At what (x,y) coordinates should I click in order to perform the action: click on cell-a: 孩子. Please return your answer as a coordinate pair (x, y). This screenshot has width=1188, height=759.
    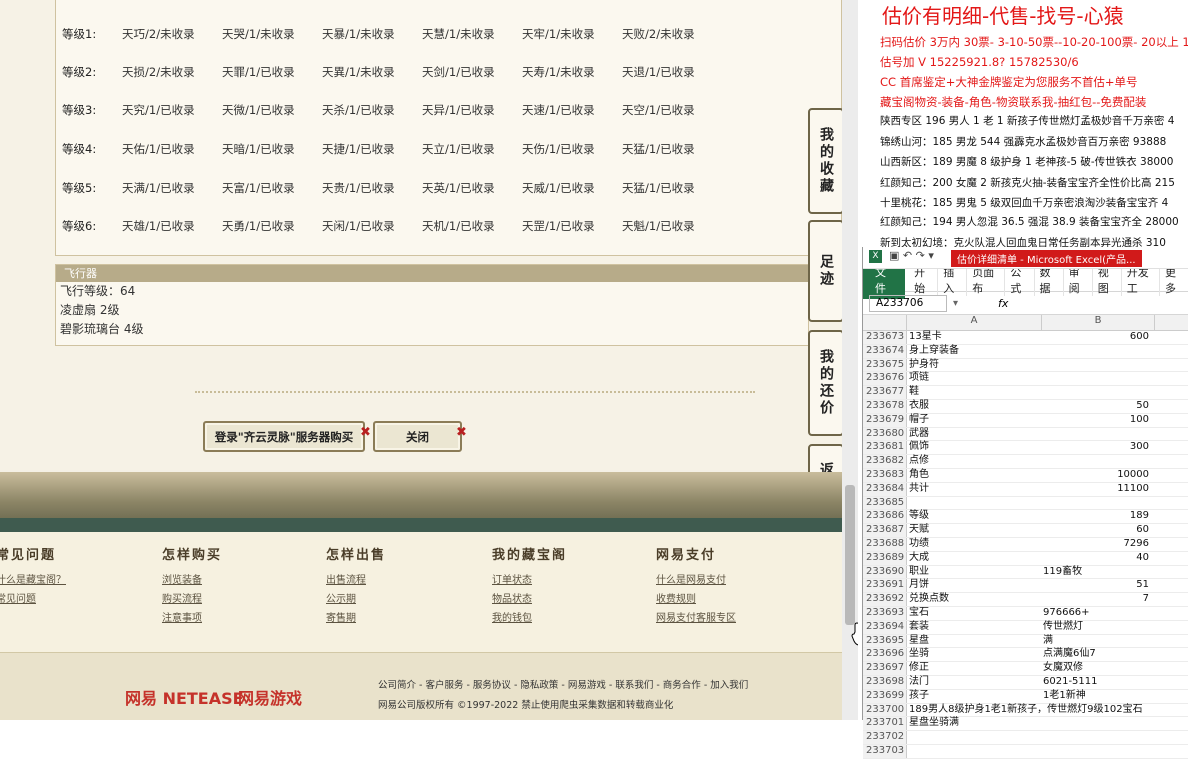
    Looking at the image, I should click on (974, 696).